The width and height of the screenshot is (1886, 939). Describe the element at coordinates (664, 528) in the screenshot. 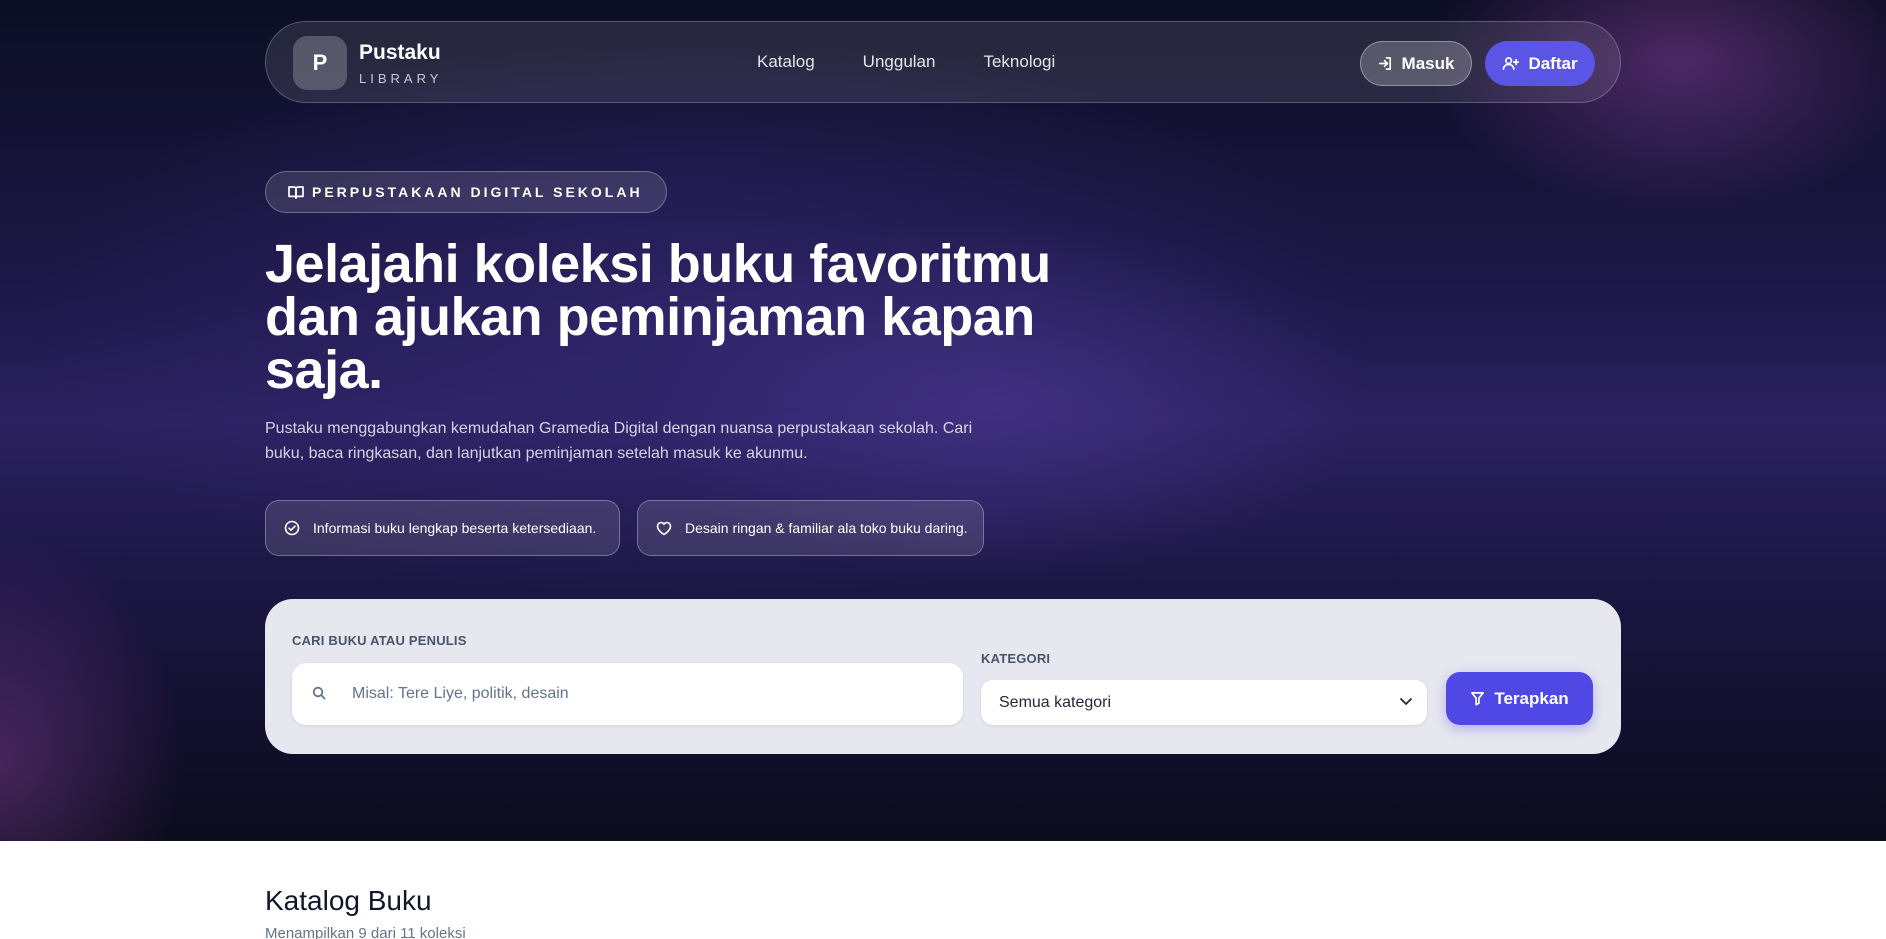

I see `heart-icon` at that location.